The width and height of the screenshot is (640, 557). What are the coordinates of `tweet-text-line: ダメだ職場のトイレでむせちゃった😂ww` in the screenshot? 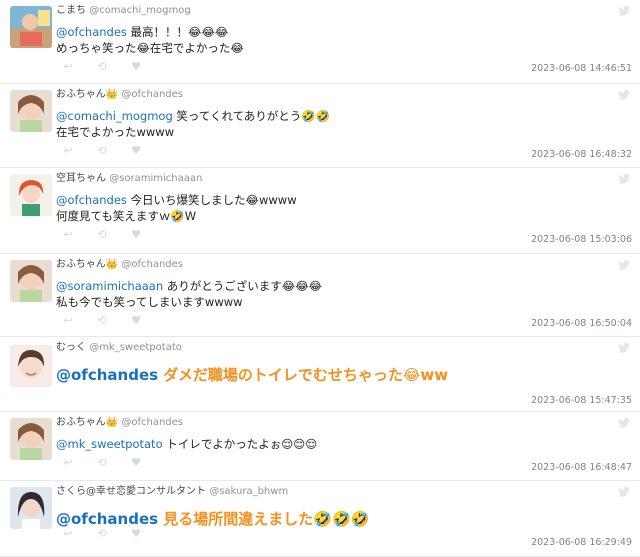 It's located at (303, 375).